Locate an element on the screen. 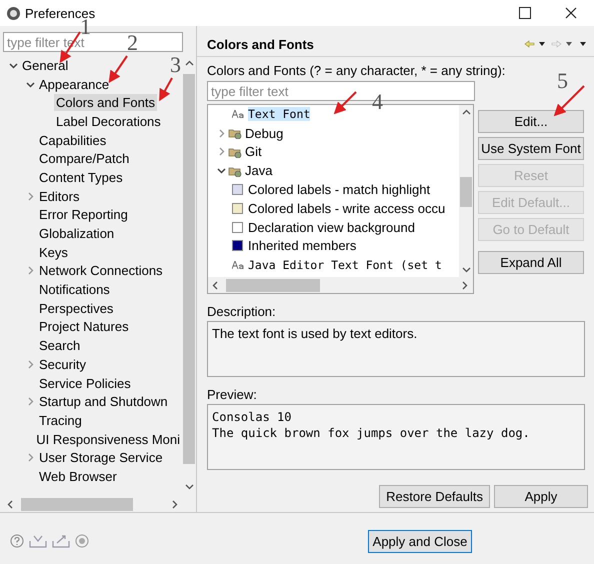  tree-item: Security is located at coordinates (62, 364).